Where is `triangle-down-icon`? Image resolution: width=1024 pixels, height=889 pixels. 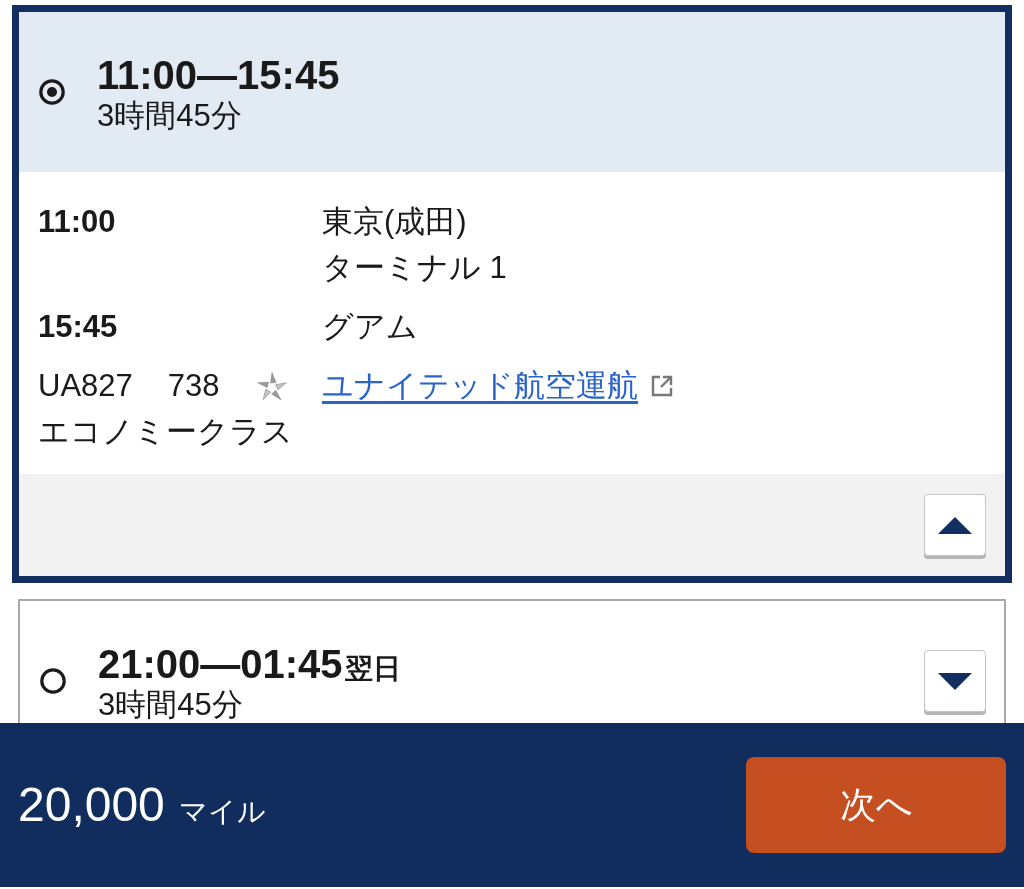
triangle-down-icon is located at coordinates (955, 681).